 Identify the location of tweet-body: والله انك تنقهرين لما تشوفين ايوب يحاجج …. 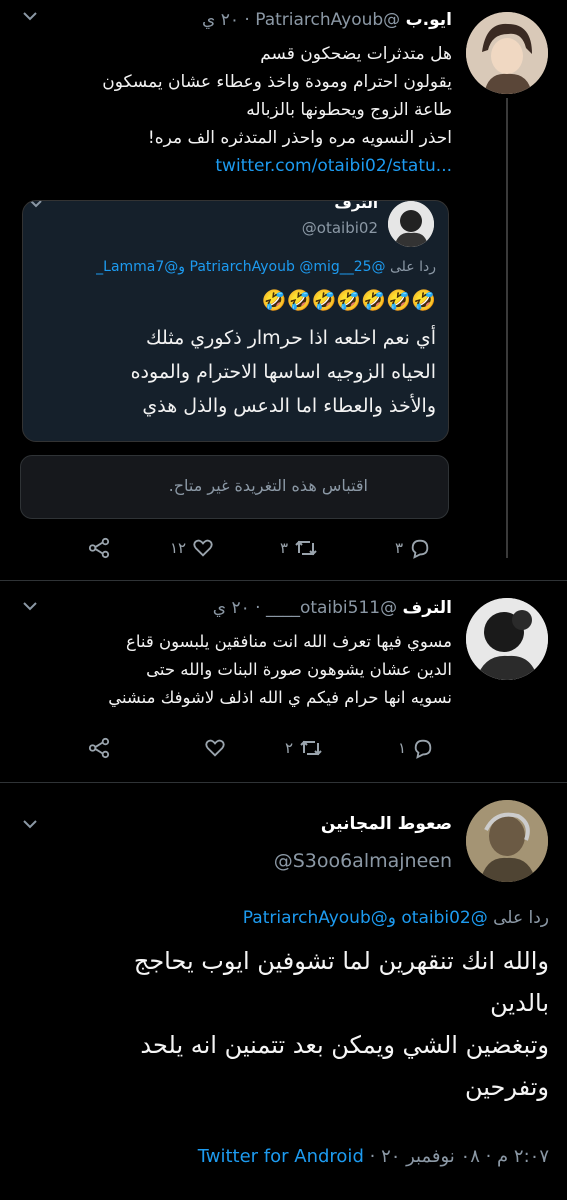
(284, 1024).